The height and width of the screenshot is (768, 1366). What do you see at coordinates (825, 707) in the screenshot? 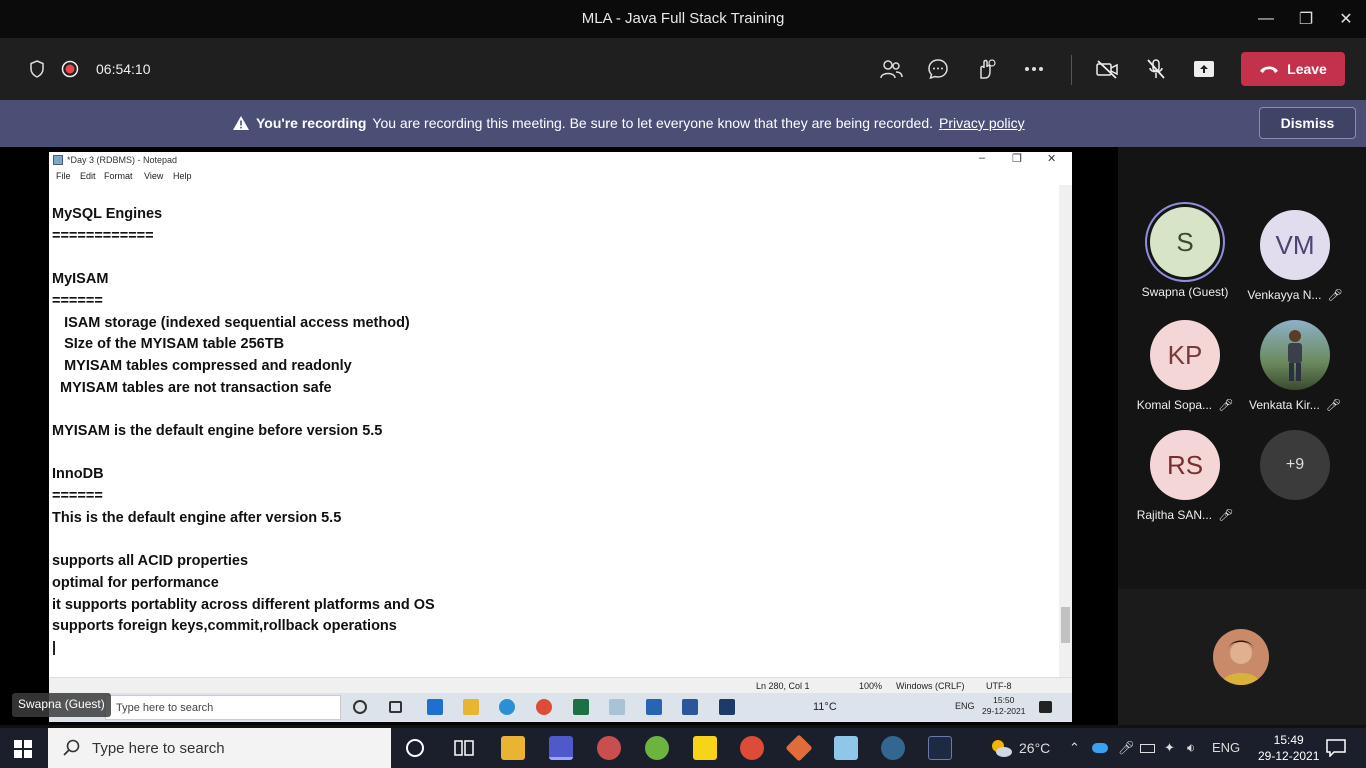
I see `shared-temp: 11°C` at bounding box center [825, 707].